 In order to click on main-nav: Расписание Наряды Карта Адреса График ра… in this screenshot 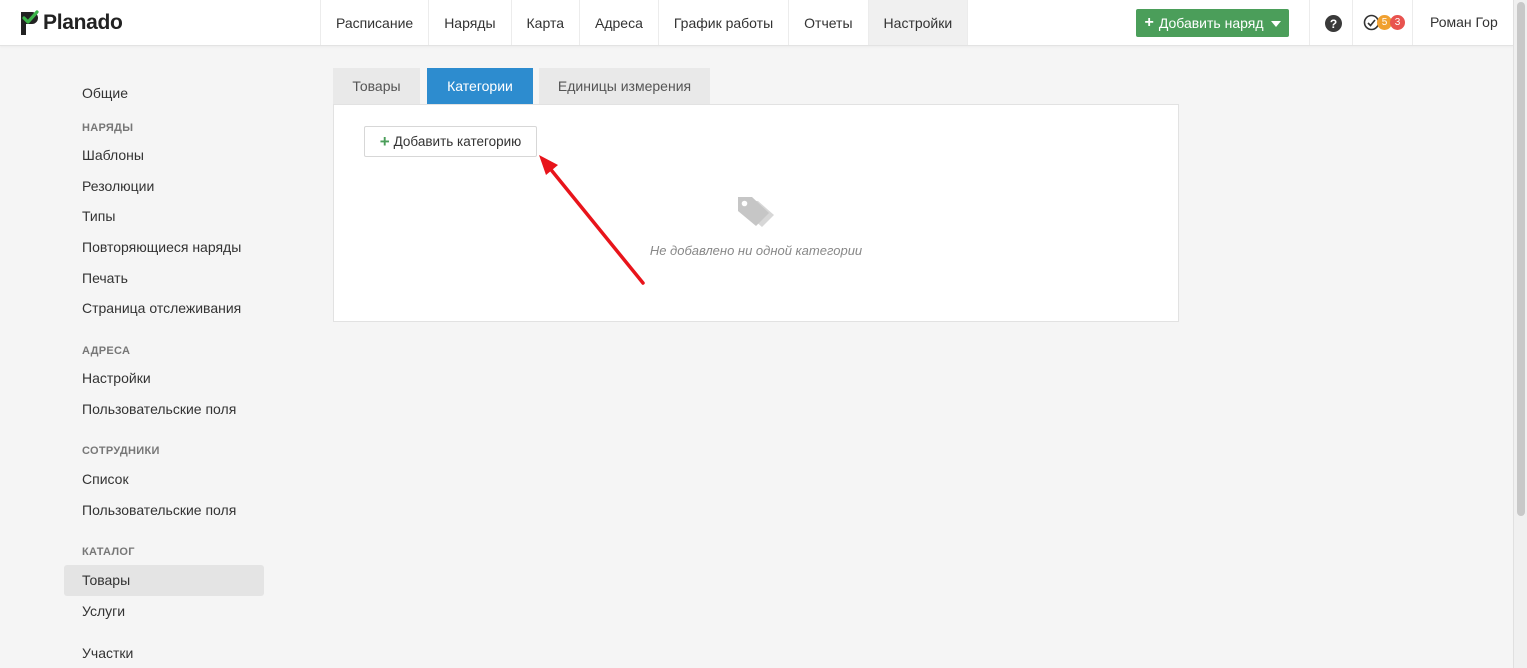, I will do `click(644, 22)`.